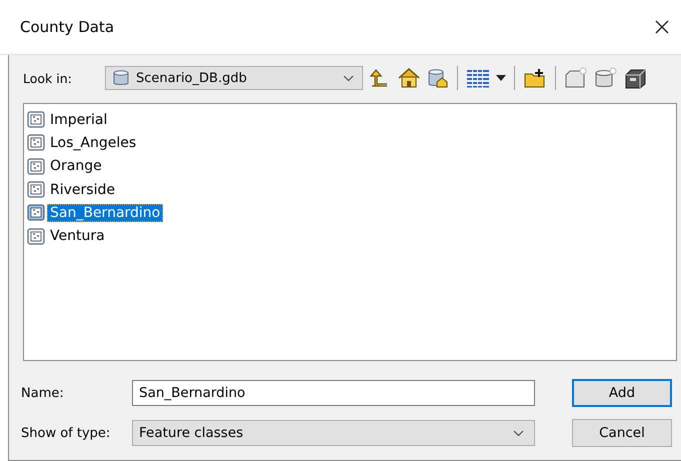 This screenshot has height=461, width=681. Describe the element at coordinates (622, 393) in the screenshot. I see `add-button: Add` at that location.